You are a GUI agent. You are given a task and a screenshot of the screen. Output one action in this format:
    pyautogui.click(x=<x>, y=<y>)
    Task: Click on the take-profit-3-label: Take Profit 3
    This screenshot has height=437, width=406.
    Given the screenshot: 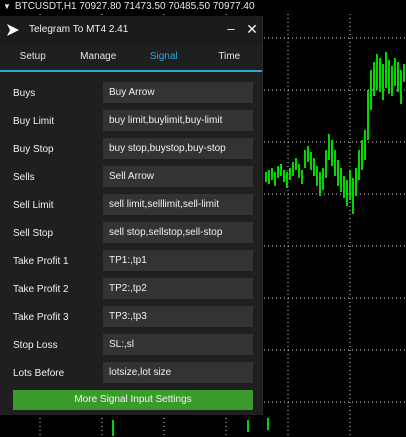 What is the action you would take?
    pyautogui.click(x=41, y=317)
    